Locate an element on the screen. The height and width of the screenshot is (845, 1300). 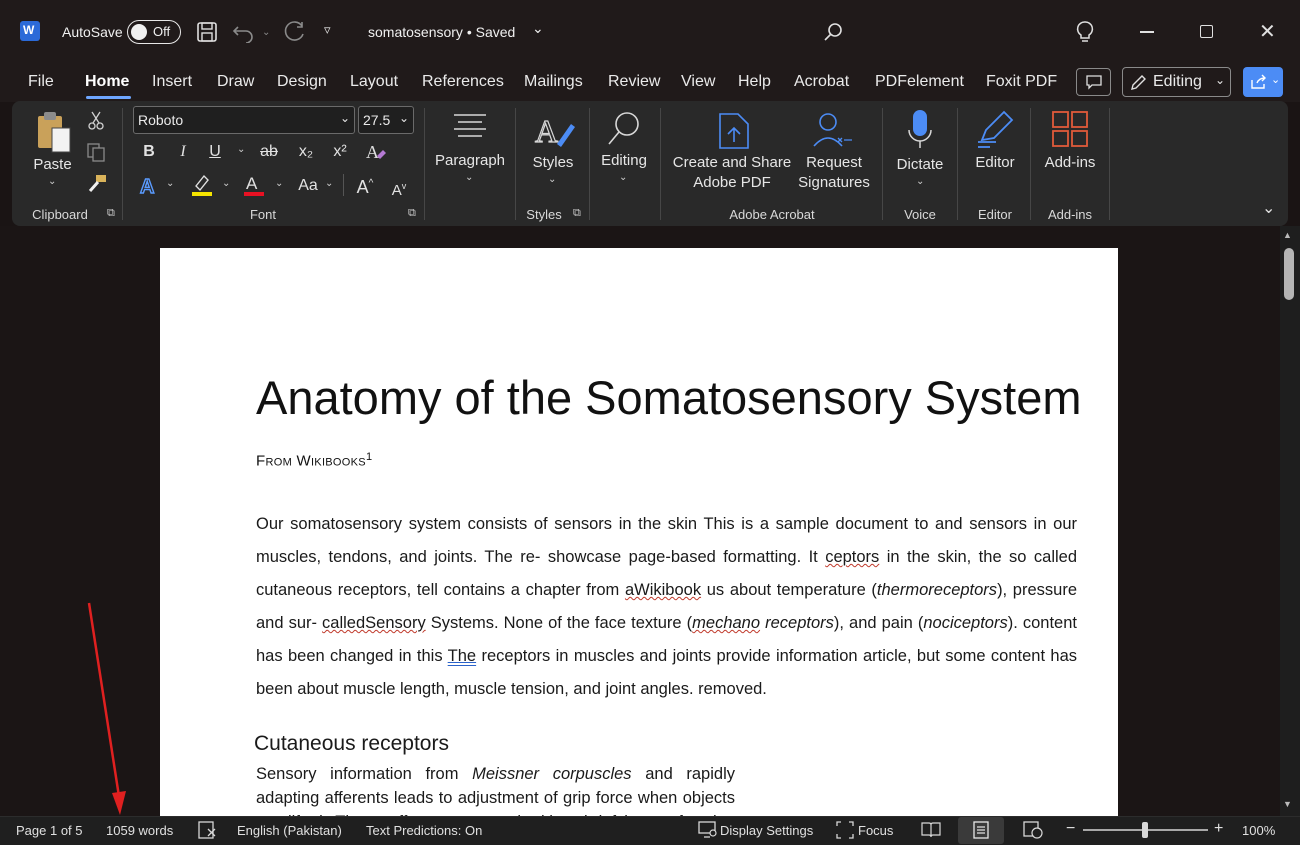
web-layout-icon is located at coordinates (1033, 830).